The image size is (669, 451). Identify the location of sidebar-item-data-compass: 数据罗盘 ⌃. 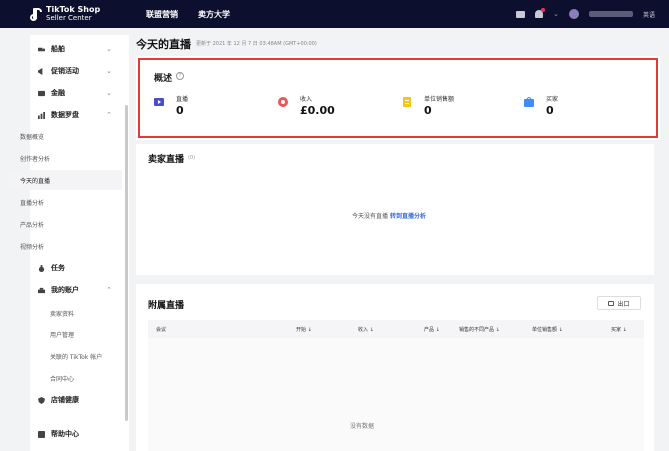
(77, 115).